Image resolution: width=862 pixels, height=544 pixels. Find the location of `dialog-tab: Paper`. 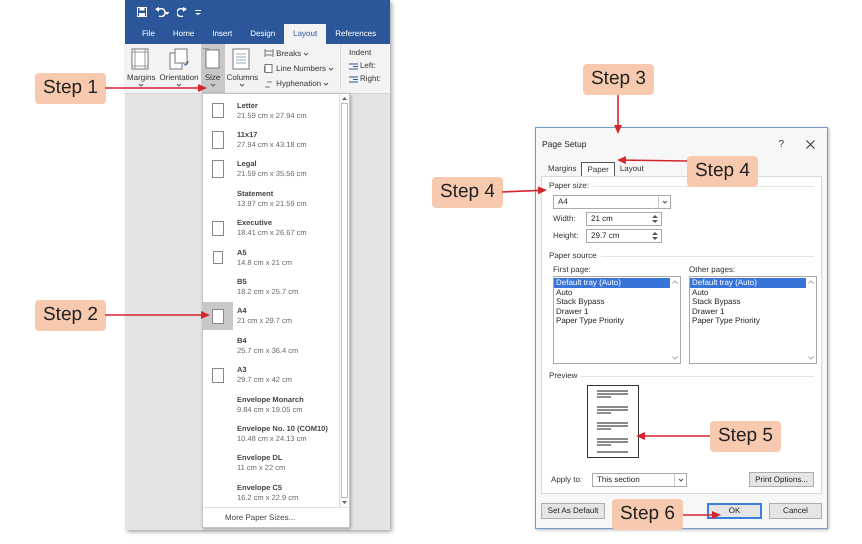

dialog-tab: Paper is located at coordinates (598, 169).